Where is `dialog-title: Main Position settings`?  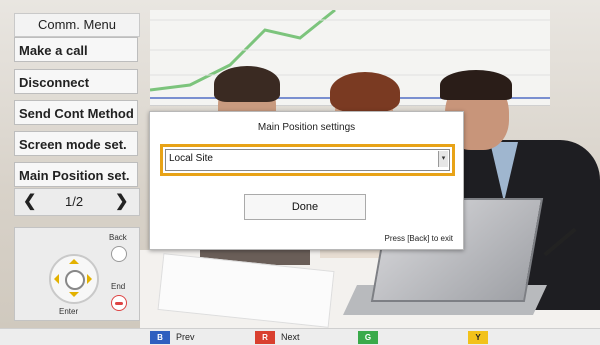
dialog-title: Main Position settings is located at coordinates (306, 127).